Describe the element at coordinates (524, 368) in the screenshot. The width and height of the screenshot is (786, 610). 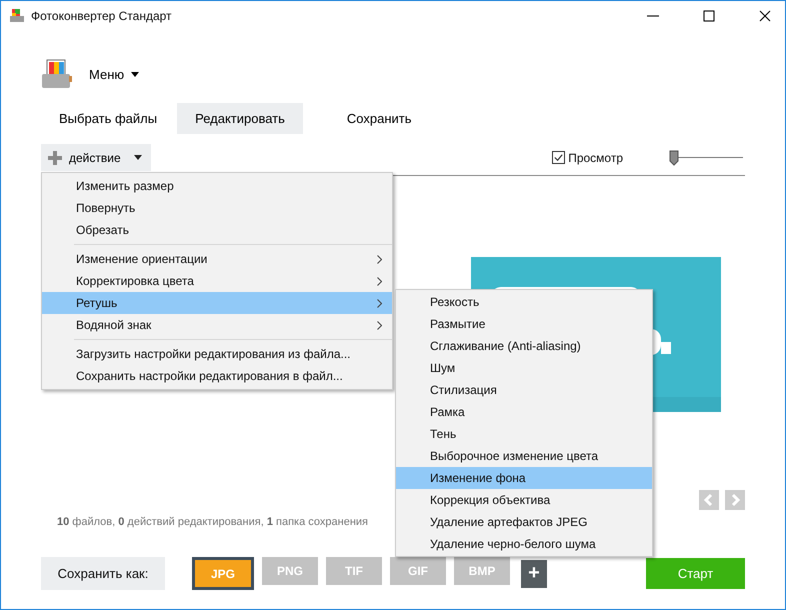
I see `menu-item: Шум` at that location.